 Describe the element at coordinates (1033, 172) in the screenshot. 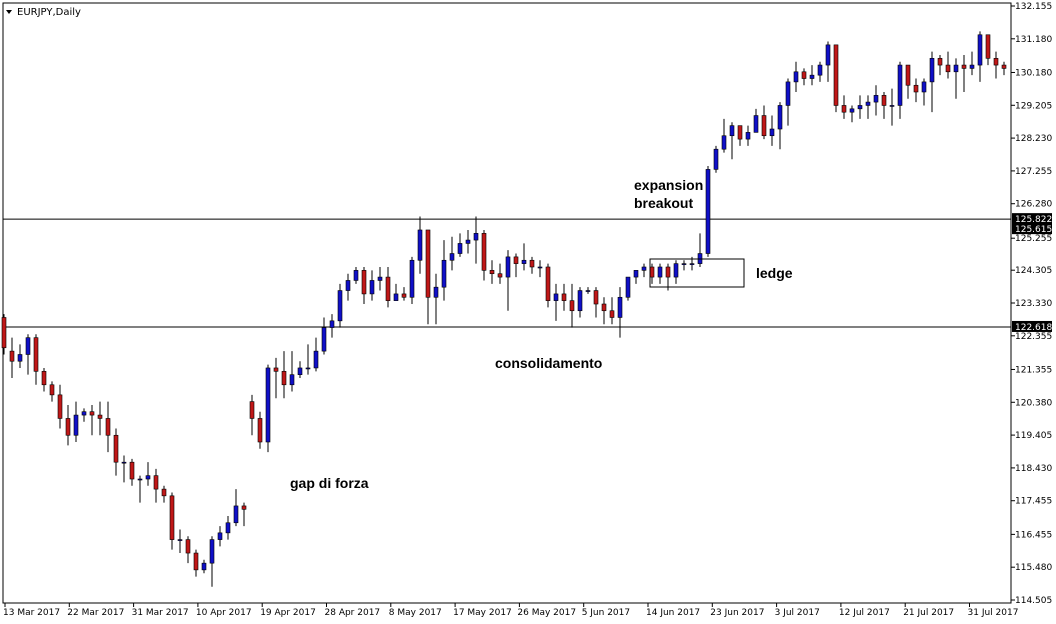

I see `y-tick-label: 127.255` at that location.